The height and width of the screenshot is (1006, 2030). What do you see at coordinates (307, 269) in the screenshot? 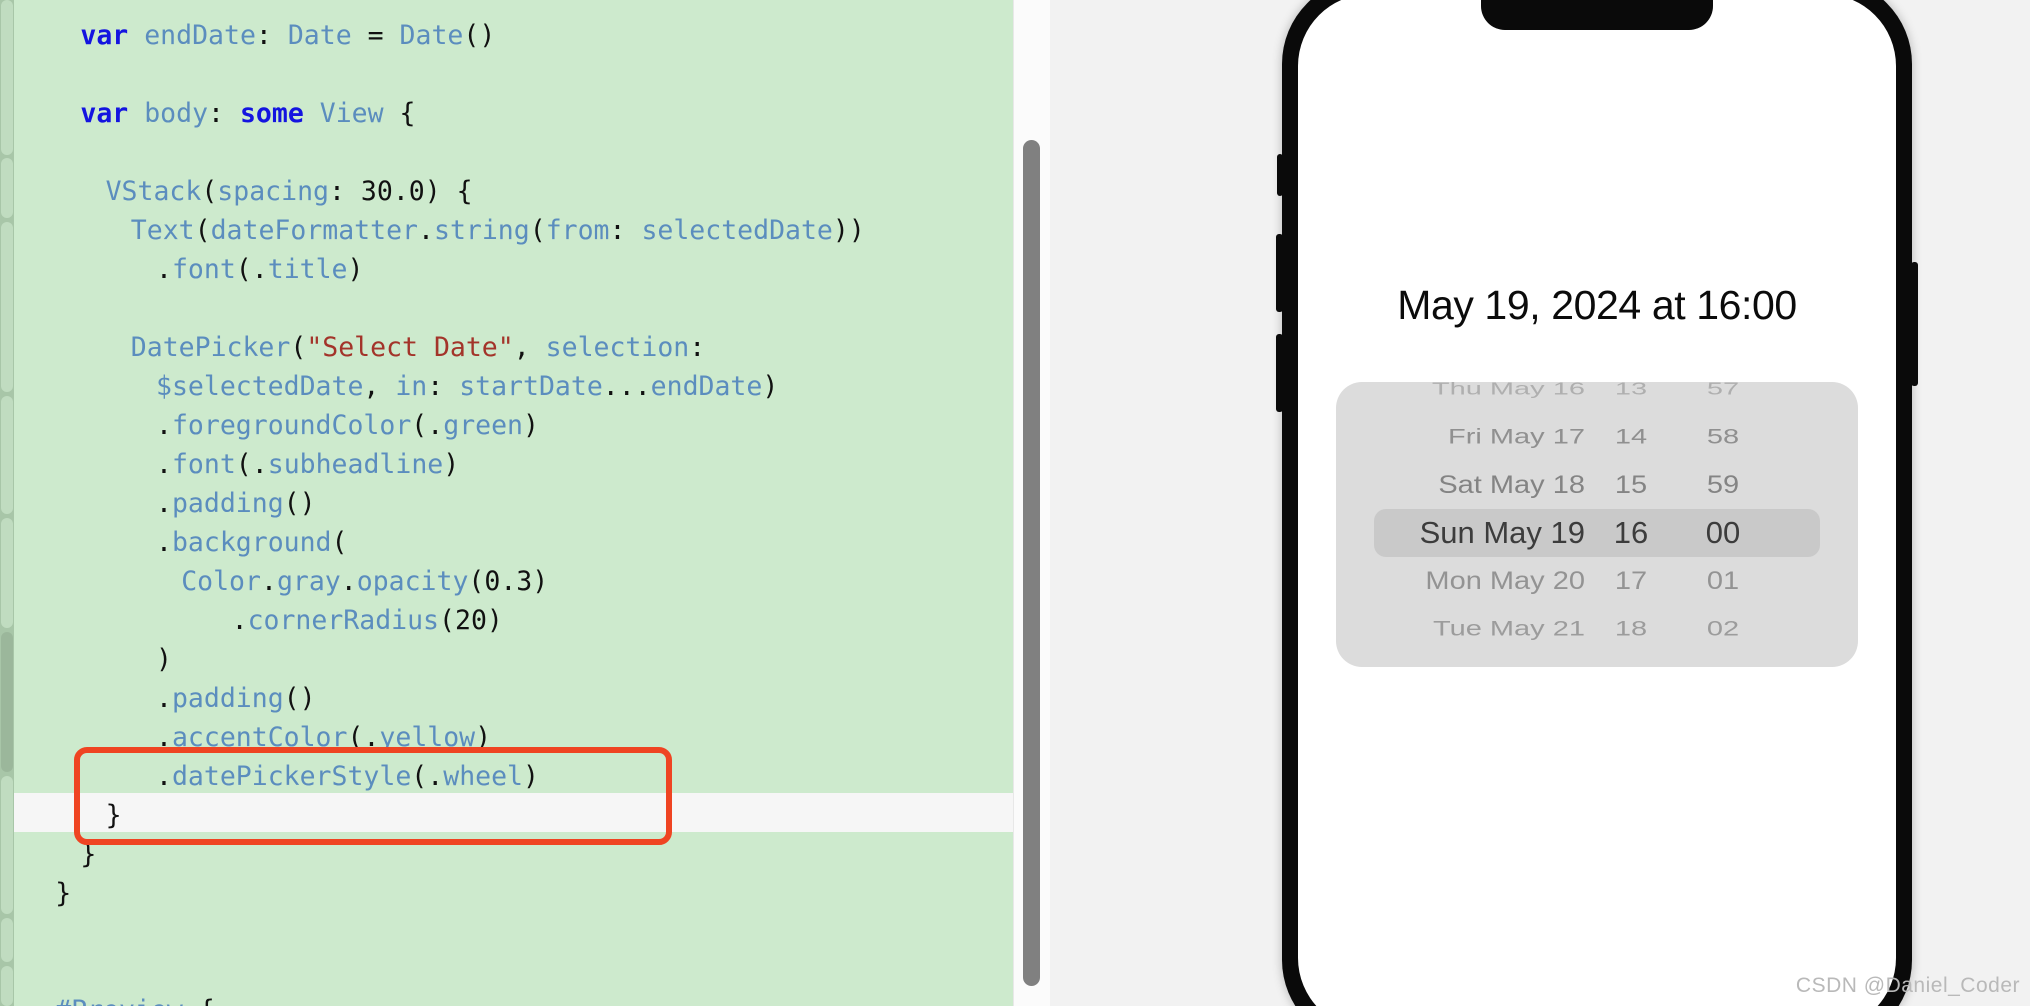
I see `code-token: title` at bounding box center [307, 269].